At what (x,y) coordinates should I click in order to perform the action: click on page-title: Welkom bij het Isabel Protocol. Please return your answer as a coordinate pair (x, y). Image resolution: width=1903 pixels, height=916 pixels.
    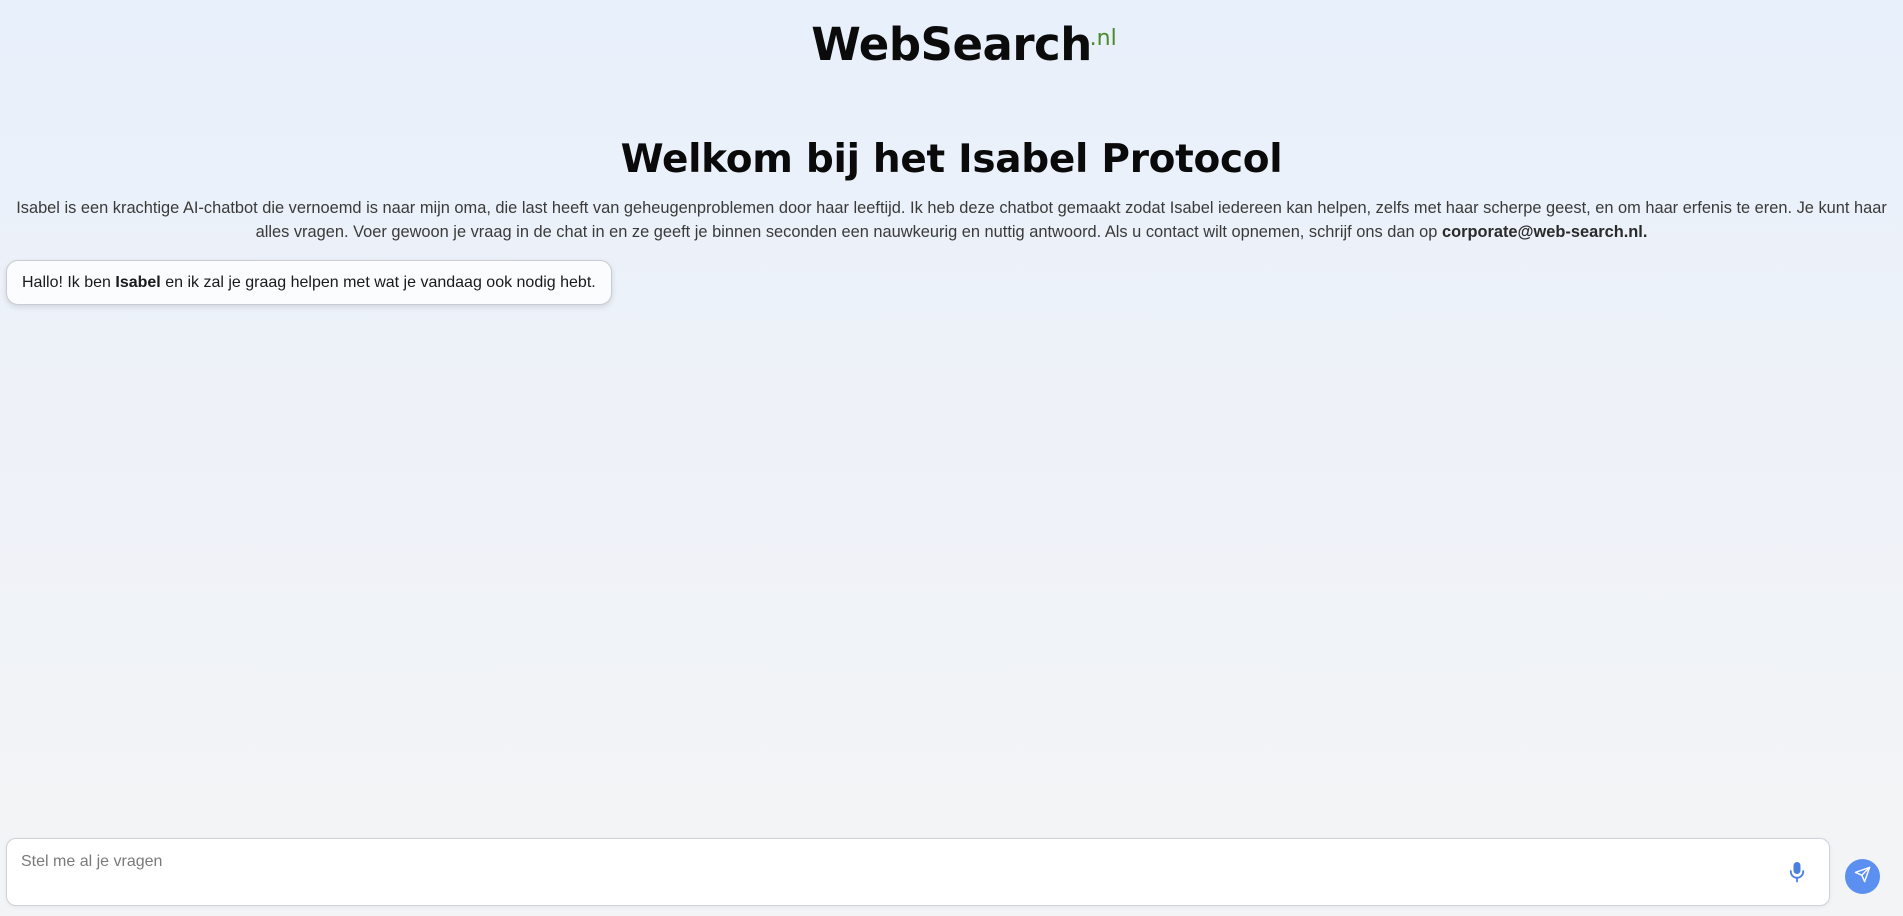
    Looking at the image, I should click on (951, 159).